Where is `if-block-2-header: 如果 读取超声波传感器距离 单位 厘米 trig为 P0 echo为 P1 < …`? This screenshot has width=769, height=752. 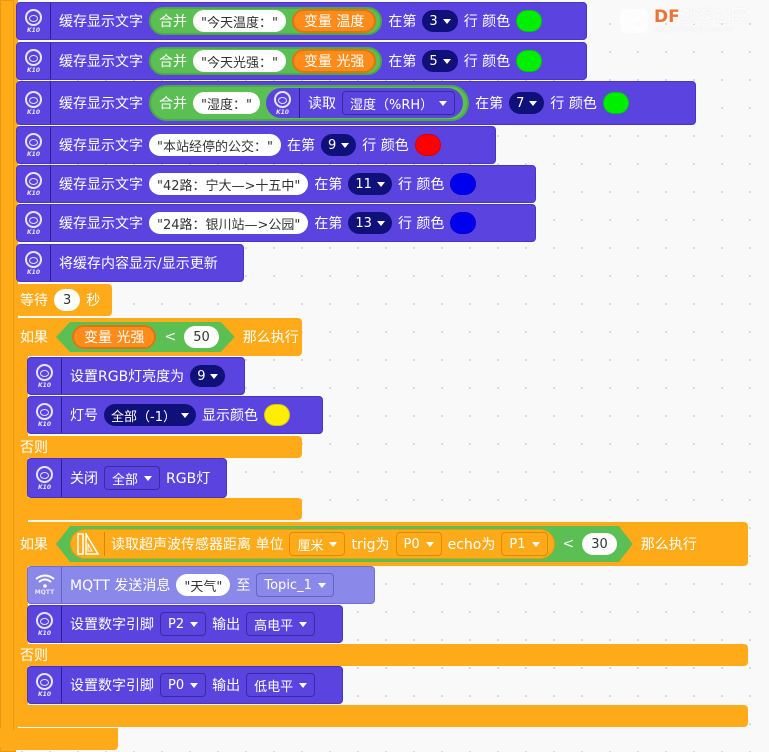 if-block-2-header: 如果 读取超声波传感器距离 单位 厘米 trig为 P0 echo为 P1 < … is located at coordinates (382, 544).